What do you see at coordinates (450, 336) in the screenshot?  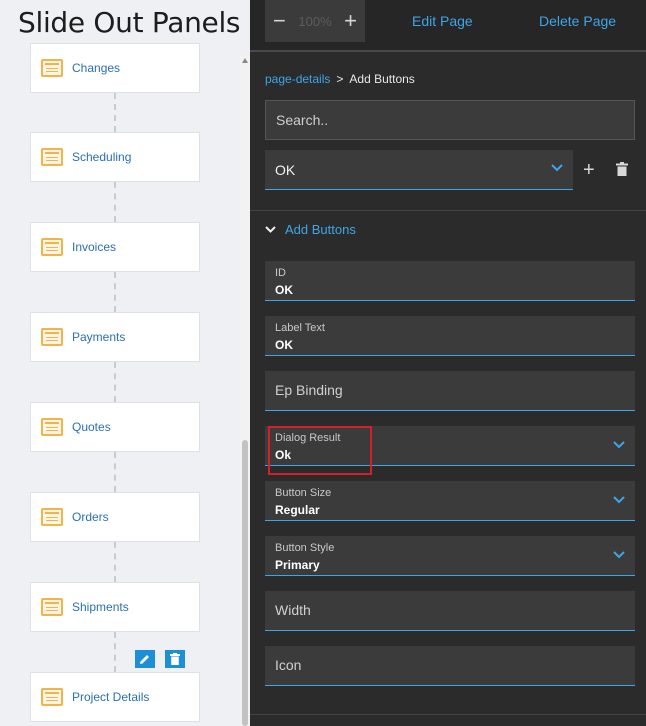 I see `label-text-field: Label Text OK` at bounding box center [450, 336].